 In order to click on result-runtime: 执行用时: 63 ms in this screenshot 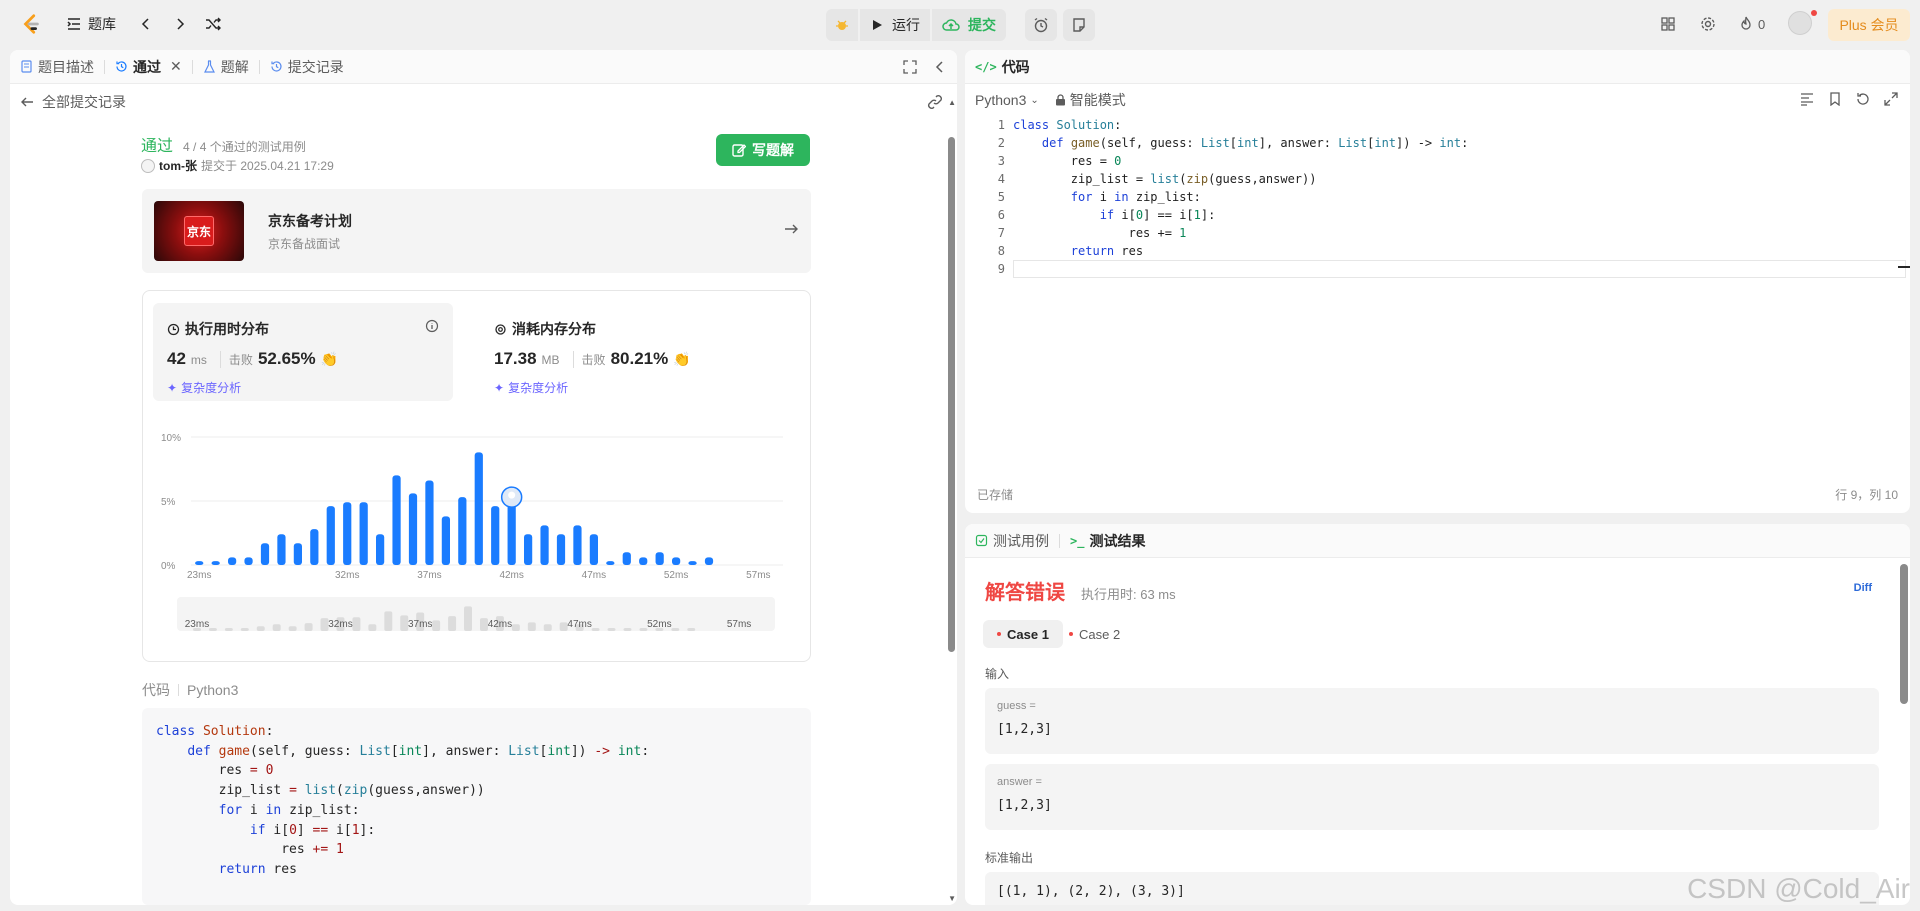, I will do `click(1128, 594)`.